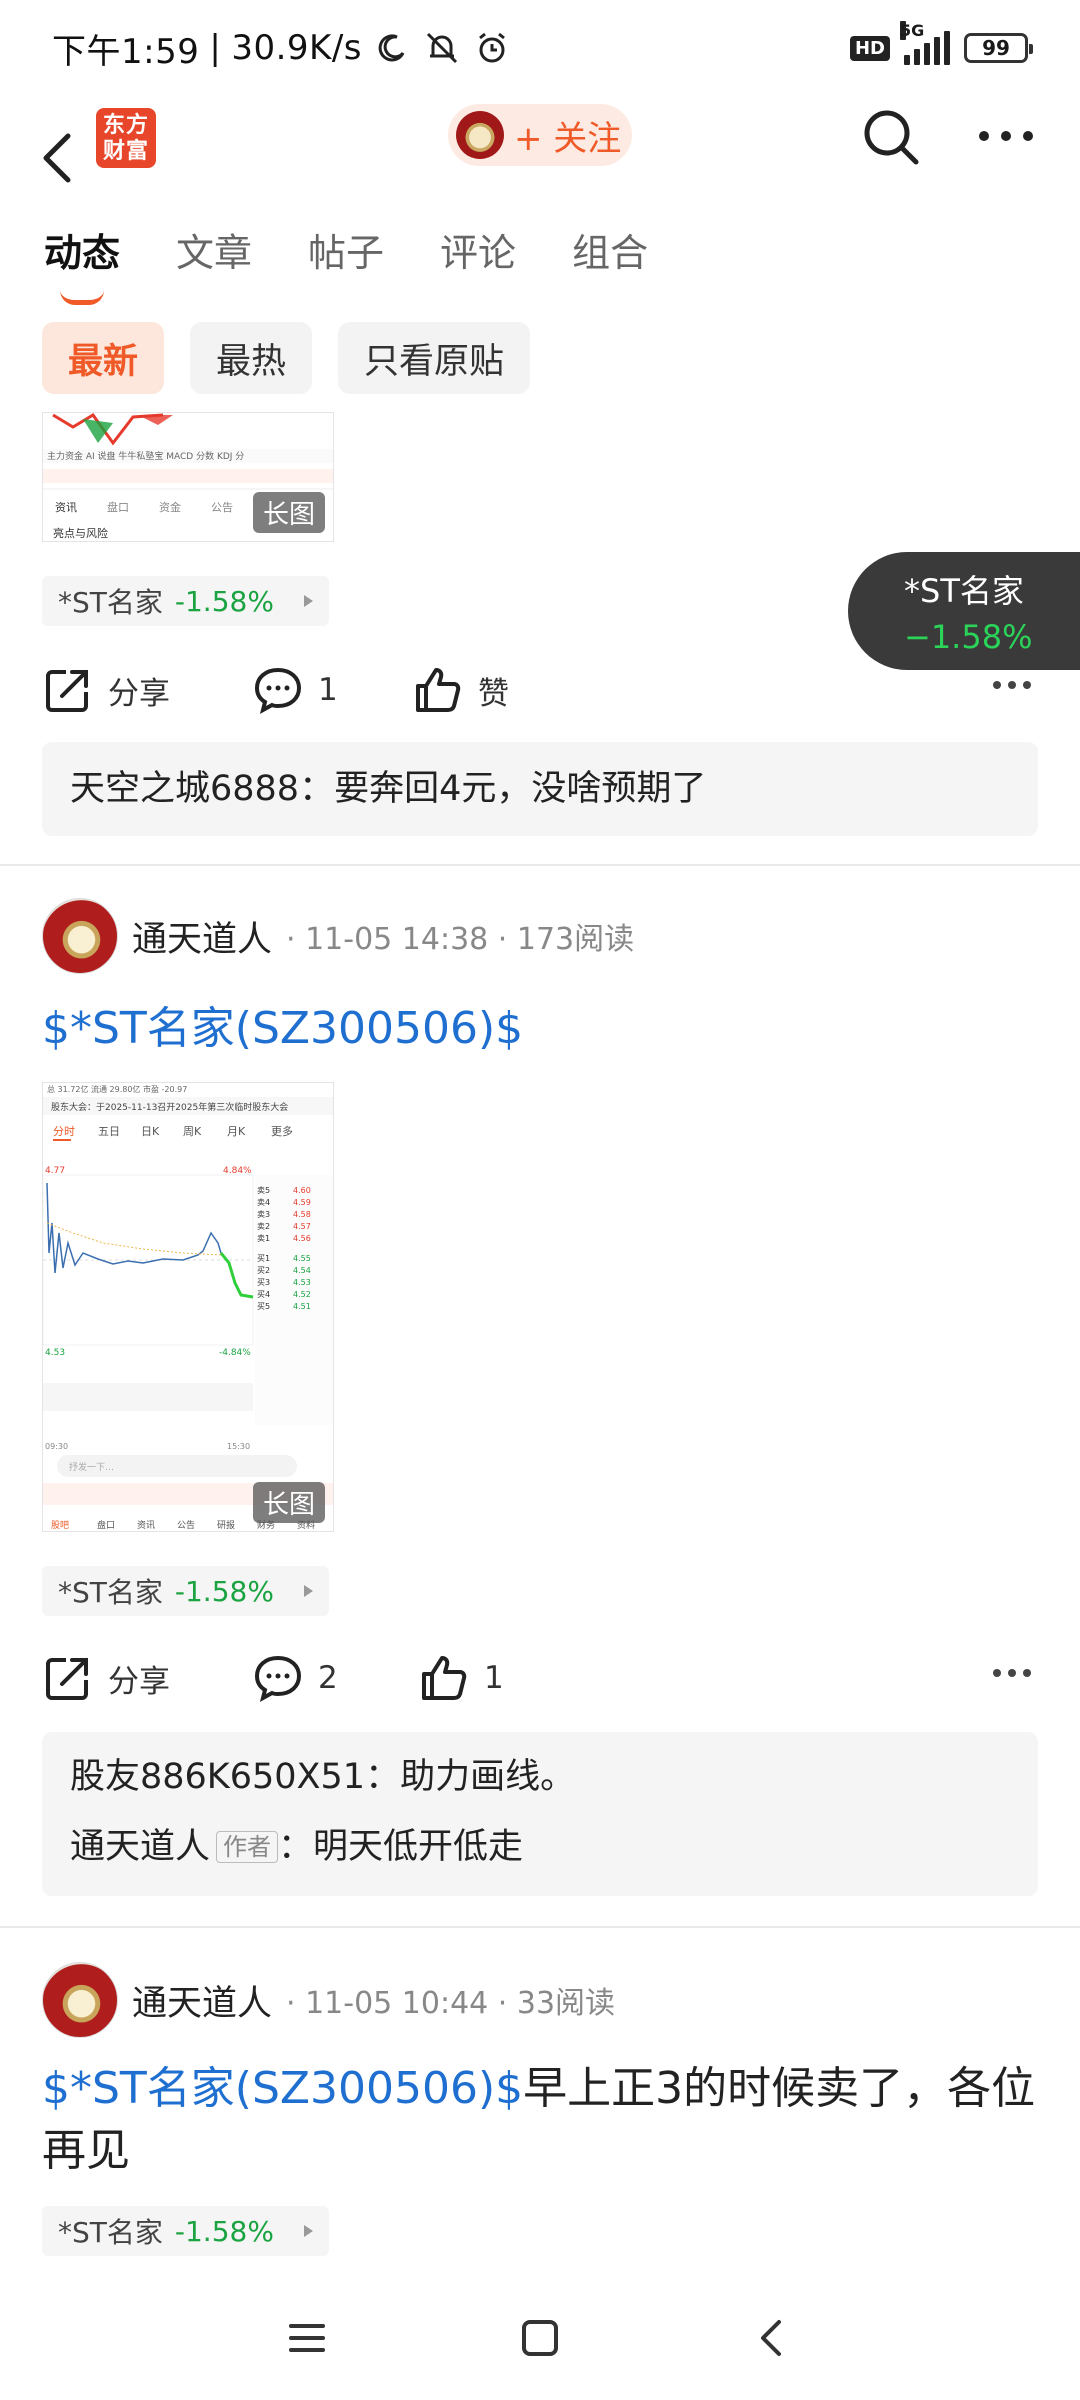  What do you see at coordinates (542, 2120) in the screenshot?
I see `post3-title: $*ST名家(SZ300506)$早上正3的时候卖了，各位再见` at bounding box center [542, 2120].